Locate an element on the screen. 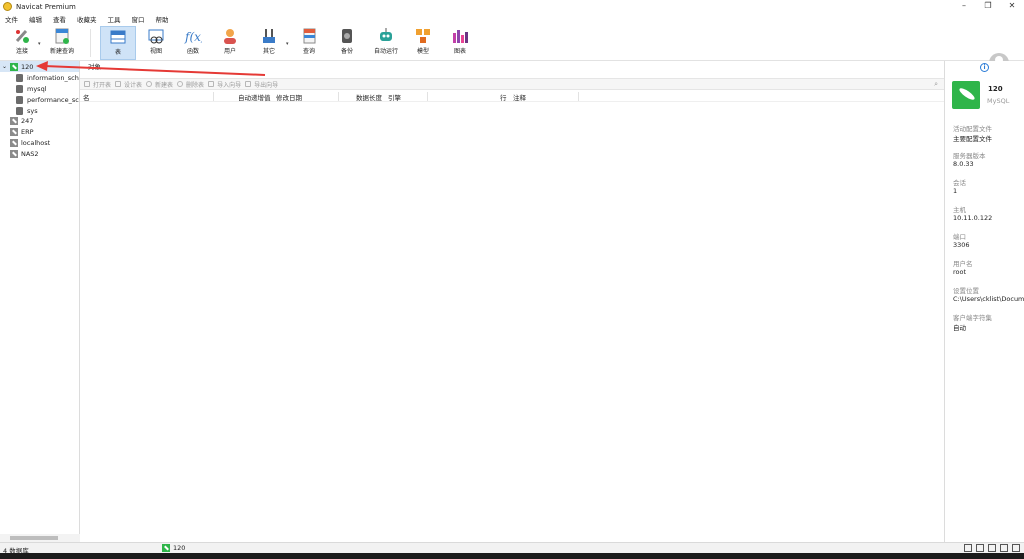 The image size is (1024, 559). tree-connection-120: ⌄ 120 is located at coordinates (39, 66).